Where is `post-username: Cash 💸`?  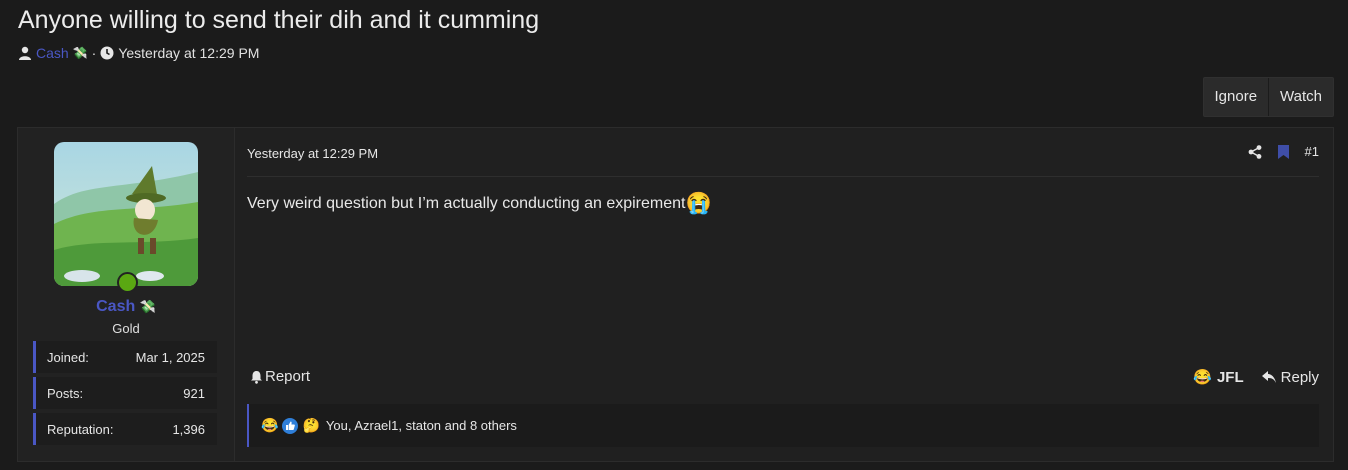 post-username: Cash 💸 is located at coordinates (126, 307).